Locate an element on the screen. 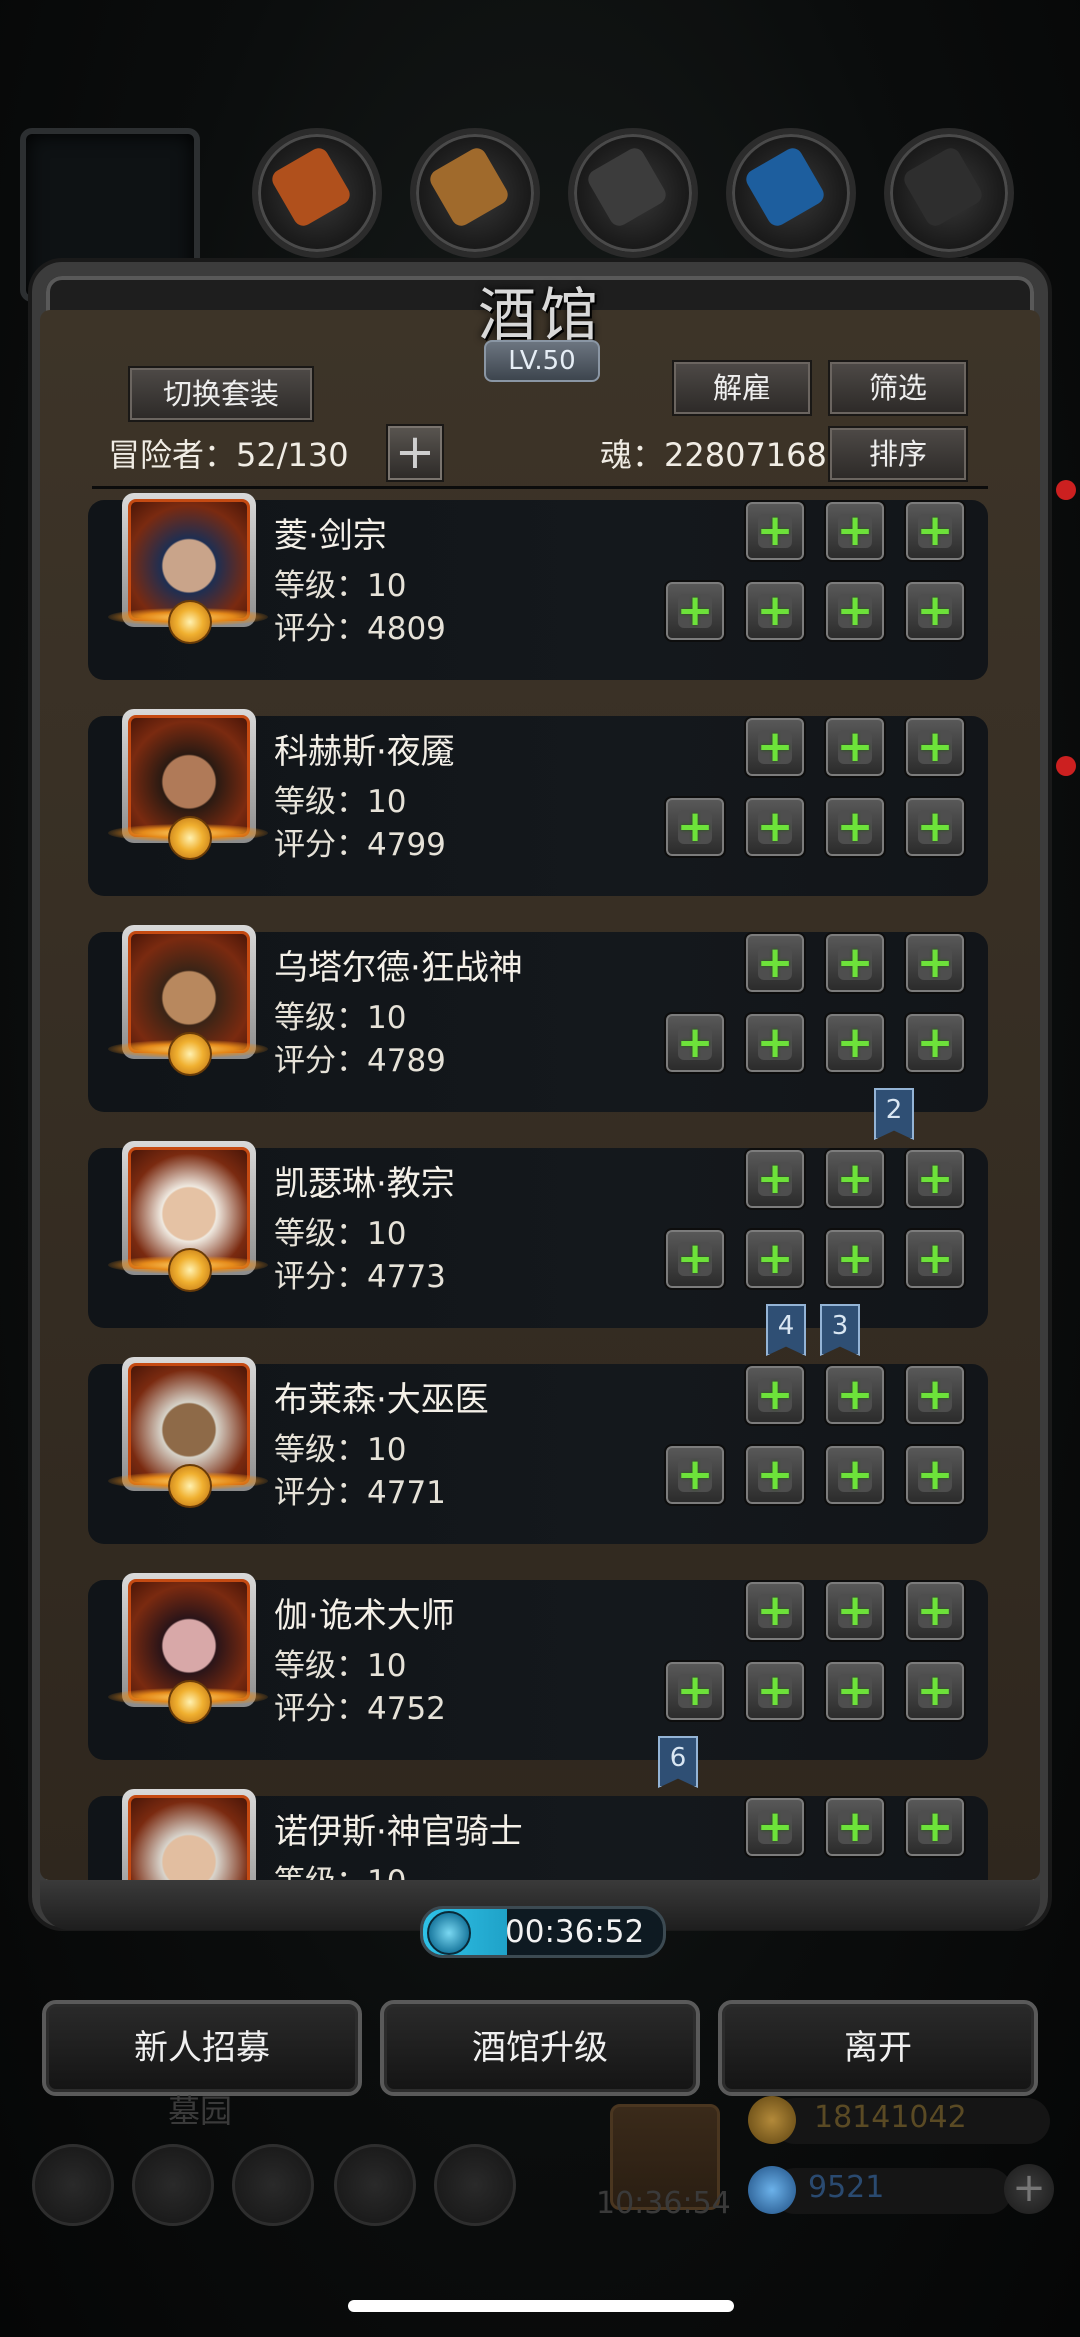 Image resolution: width=1080 pixels, height=2337 pixels. gold-coin-icon is located at coordinates (772, 2120).